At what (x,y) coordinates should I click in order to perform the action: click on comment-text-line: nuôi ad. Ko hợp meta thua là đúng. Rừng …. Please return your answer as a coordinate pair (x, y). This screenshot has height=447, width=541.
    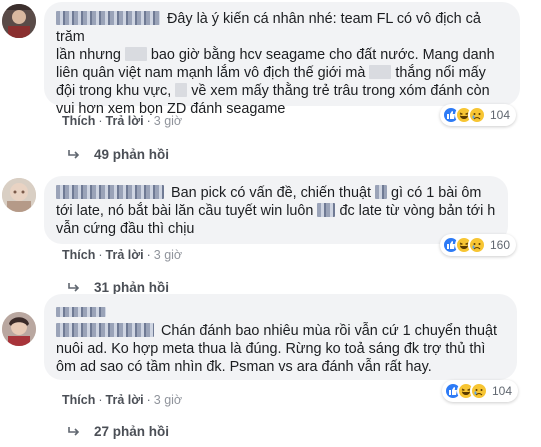
    Looking at the image, I should click on (271, 349).